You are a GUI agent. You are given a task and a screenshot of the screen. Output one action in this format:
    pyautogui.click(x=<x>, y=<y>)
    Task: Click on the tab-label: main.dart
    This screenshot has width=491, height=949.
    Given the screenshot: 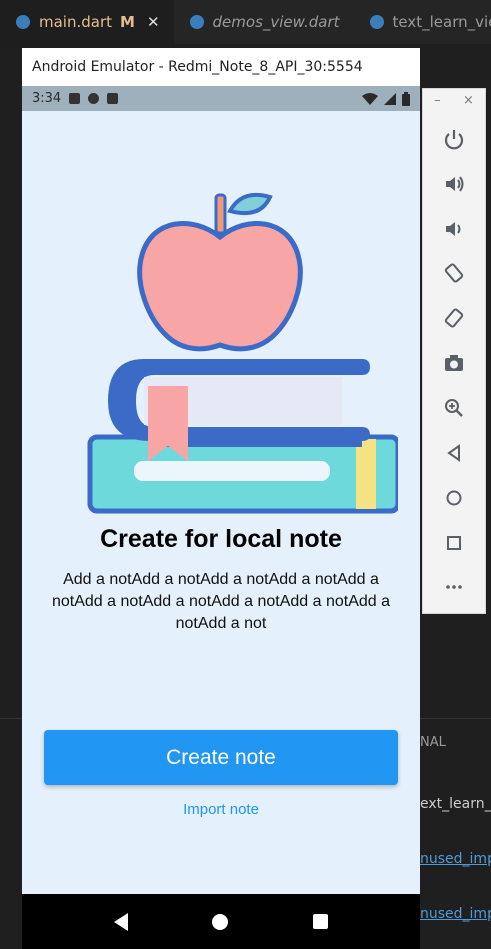 What is the action you would take?
    pyautogui.click(x=76, y=22)
    